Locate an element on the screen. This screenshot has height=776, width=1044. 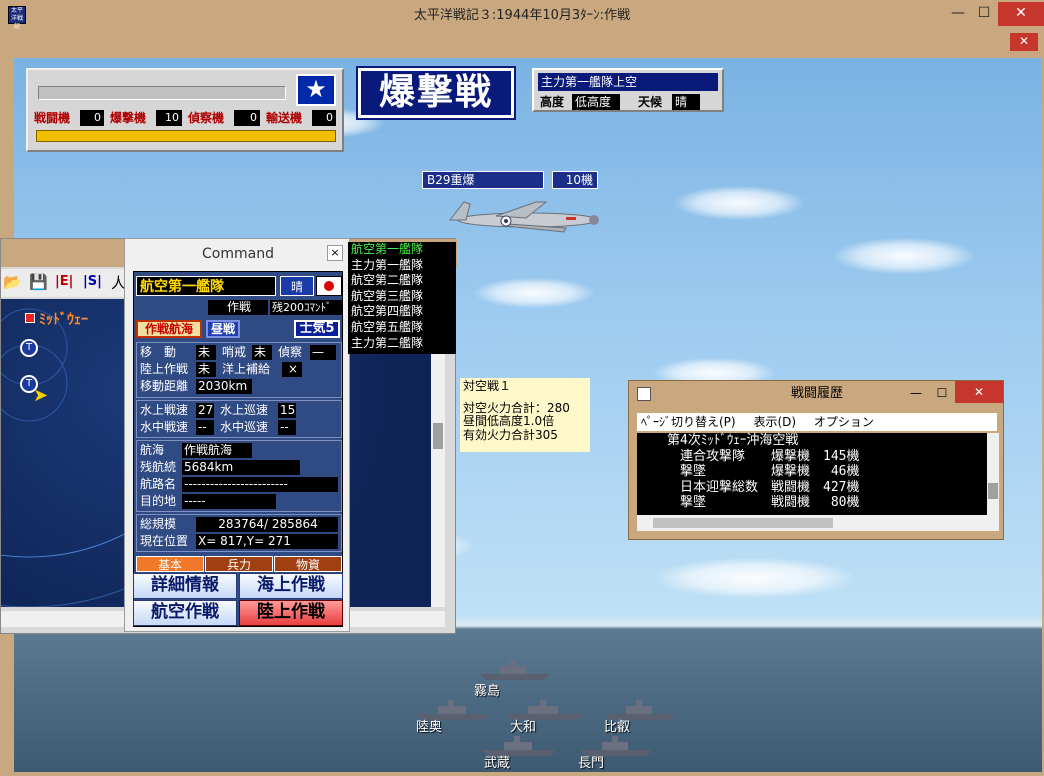
title-bar: 太平洋戦記３:1944年10月3ﾀｰﾝ:作戦 太平洋戦記 — ☐ ✕ is located at coordinates (522, 16).